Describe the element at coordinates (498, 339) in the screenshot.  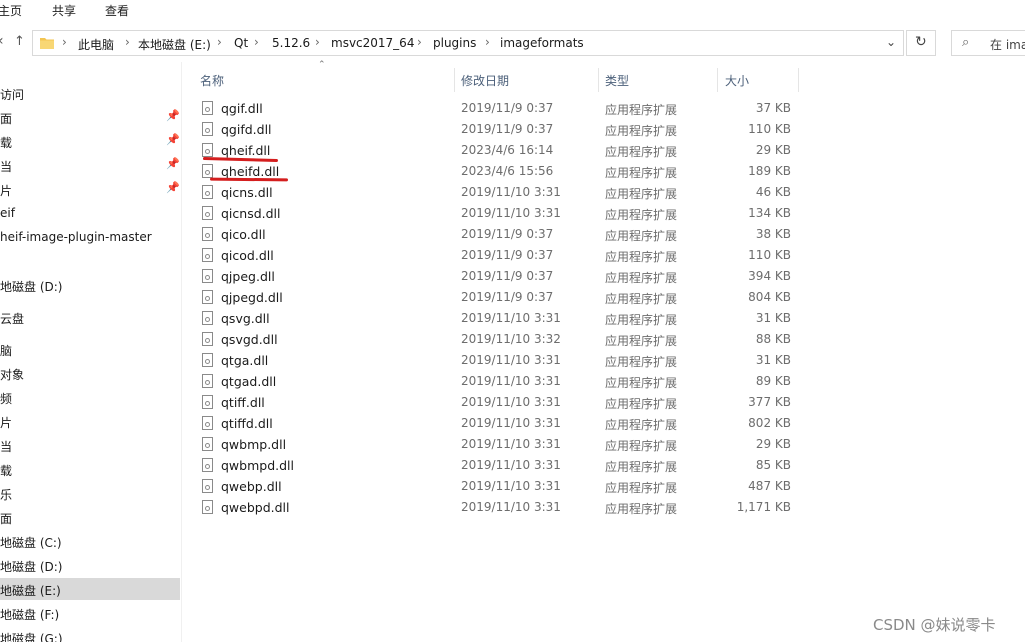
I see `file-row: qsvgd.dll 2019/11/10 3:32 应用程序扩展 88 KB` at that location.